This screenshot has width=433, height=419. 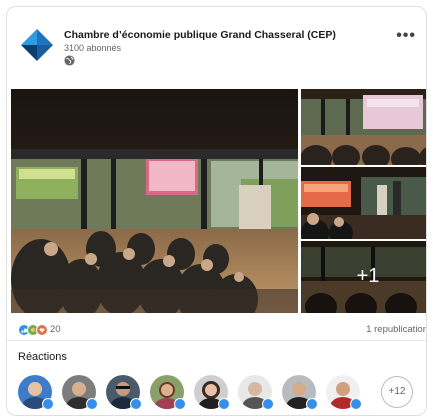 I want to click on reactor-avatars: +12, so click(x=222, y=395).